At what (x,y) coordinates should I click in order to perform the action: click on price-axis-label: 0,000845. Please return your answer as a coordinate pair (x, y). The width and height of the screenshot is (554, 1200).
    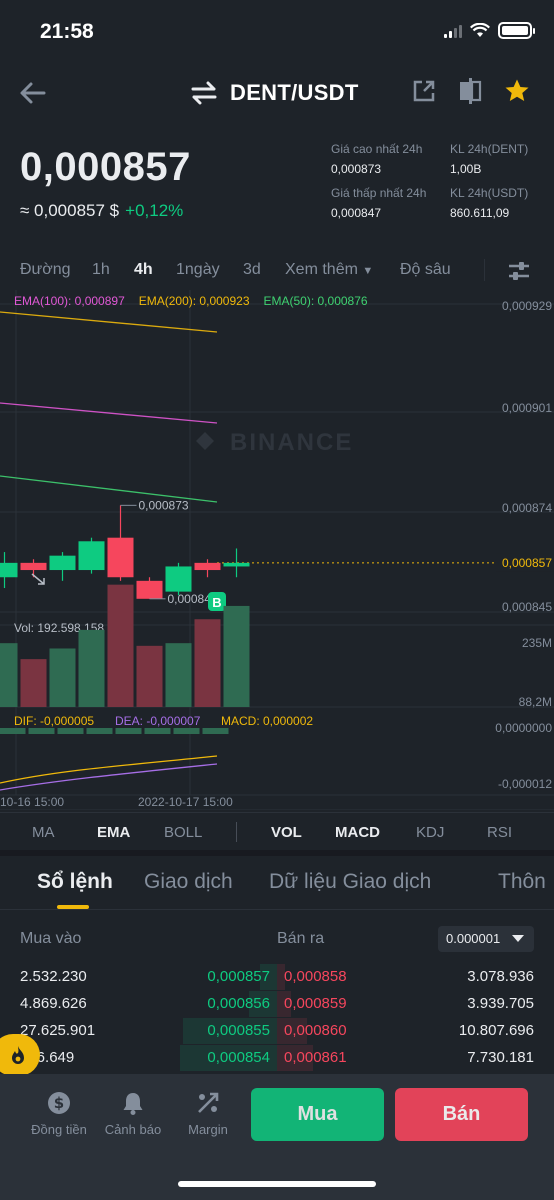
    Looking at the image, I should click on (527, 607).